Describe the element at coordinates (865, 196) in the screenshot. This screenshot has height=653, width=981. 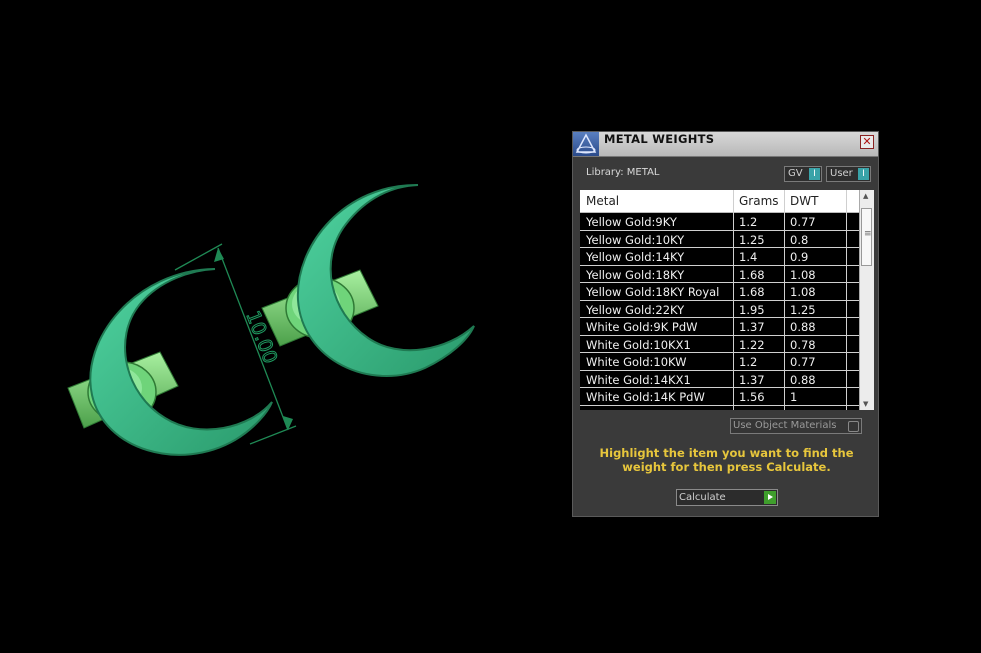
I see `scroll-up-arrow-icon: ▲` at that location.